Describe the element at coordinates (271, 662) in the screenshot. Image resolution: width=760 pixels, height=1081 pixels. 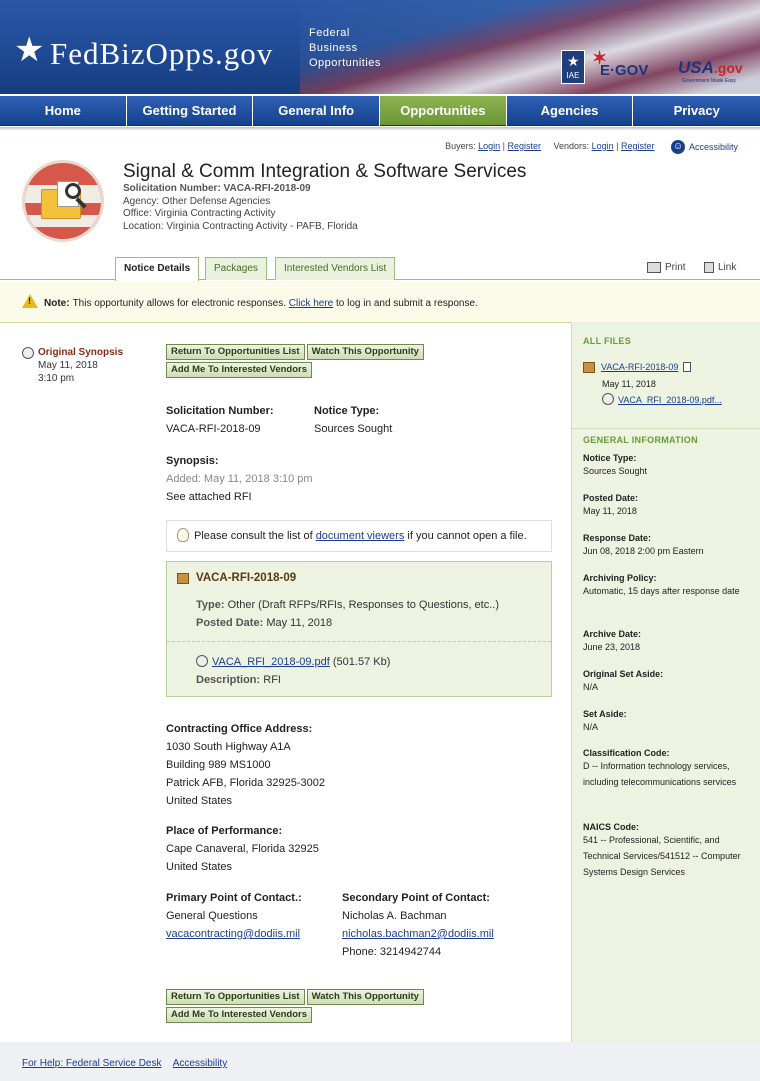
I see `pdf-file-link: VACA_RFI_2018-09.pdf` at that location.